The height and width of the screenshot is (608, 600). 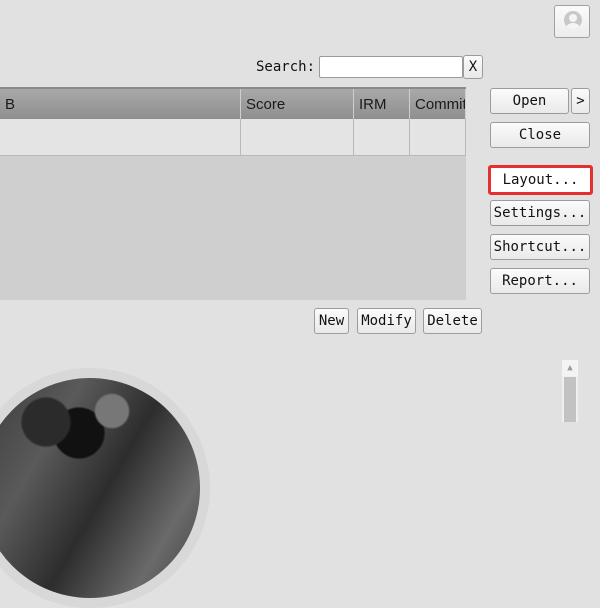 I want to click on column-header-b: B, so click(x=120, y=104).